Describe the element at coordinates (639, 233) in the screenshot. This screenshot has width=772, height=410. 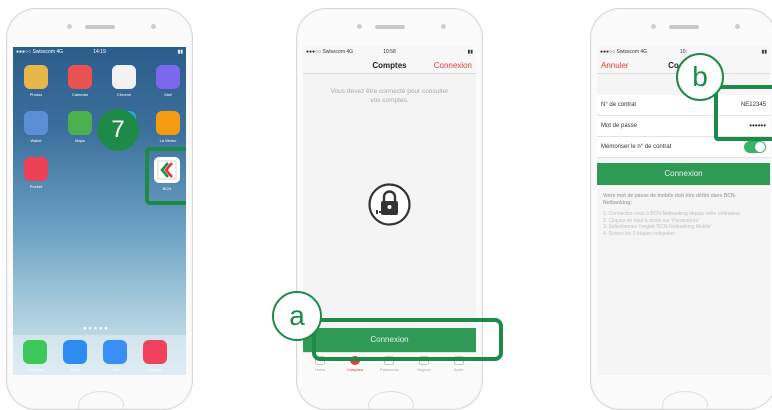
I see `info-step: 4. Suivez les 3 étapes indiquées` at that location.